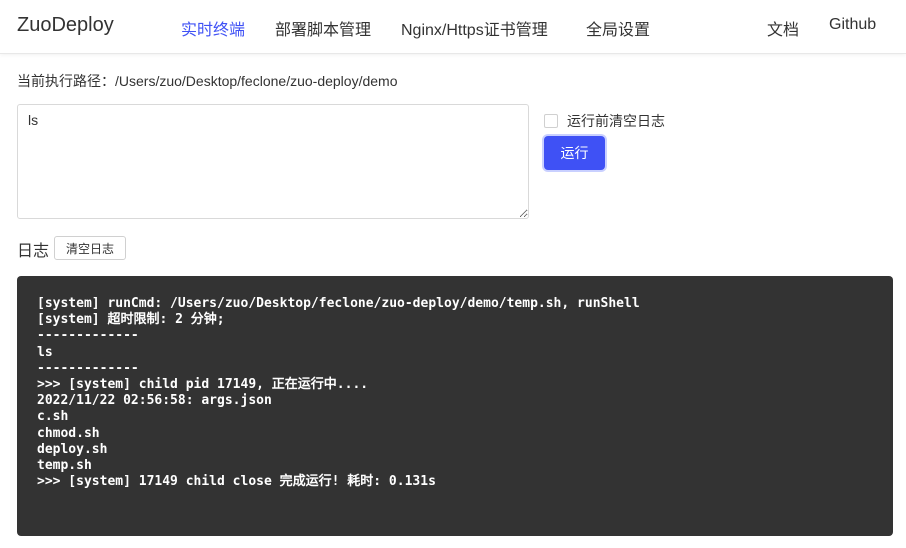 This screenshot has height=548, width=906. Describe the element at coordinates (33, 251) in the screenshot. I see `log-title: 日志` at that location.